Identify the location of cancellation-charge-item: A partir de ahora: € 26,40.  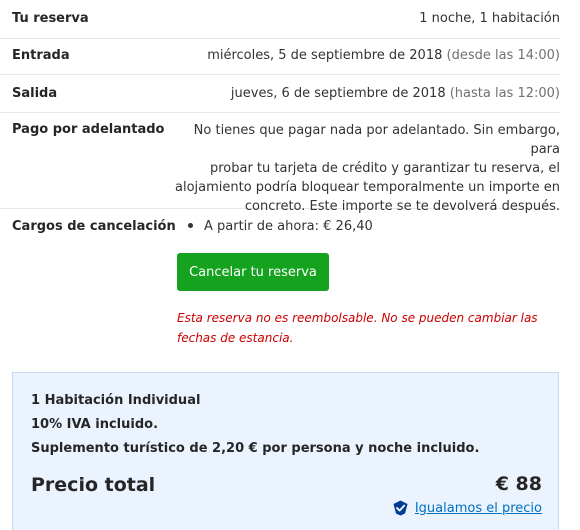
(280, 226).